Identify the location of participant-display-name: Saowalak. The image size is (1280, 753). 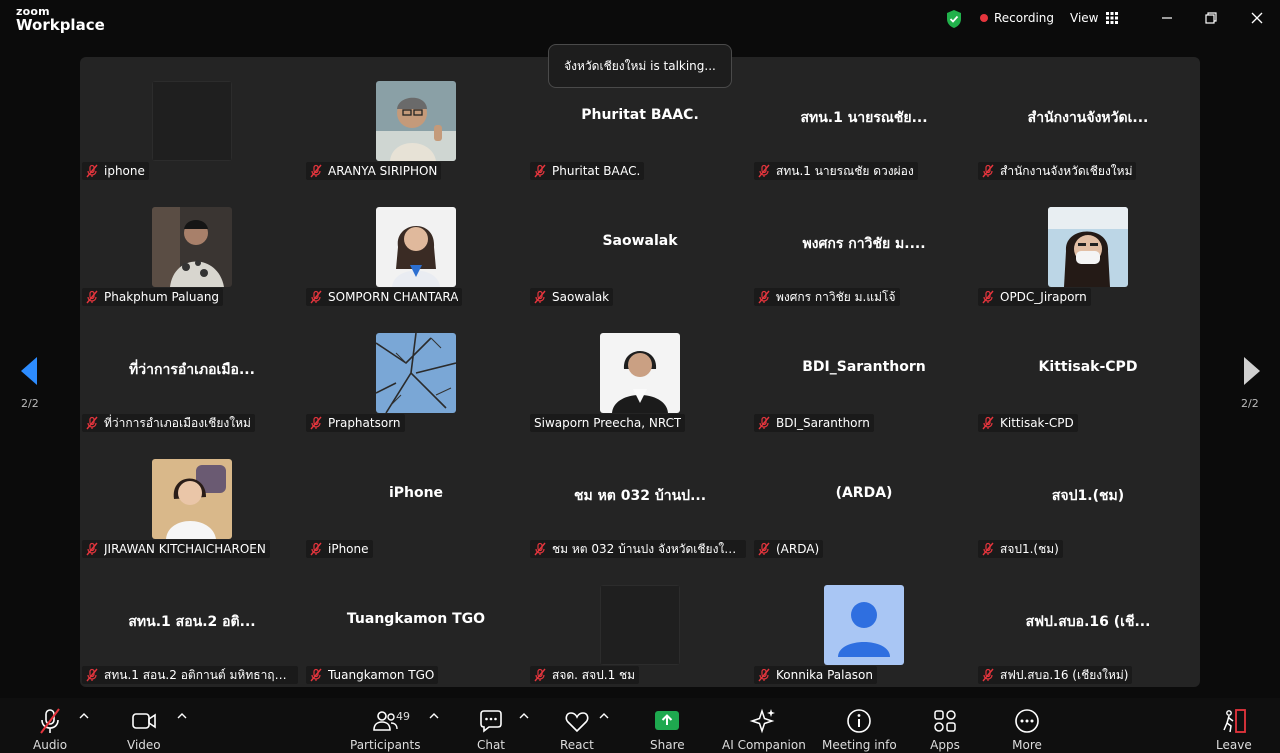
(640, 241).